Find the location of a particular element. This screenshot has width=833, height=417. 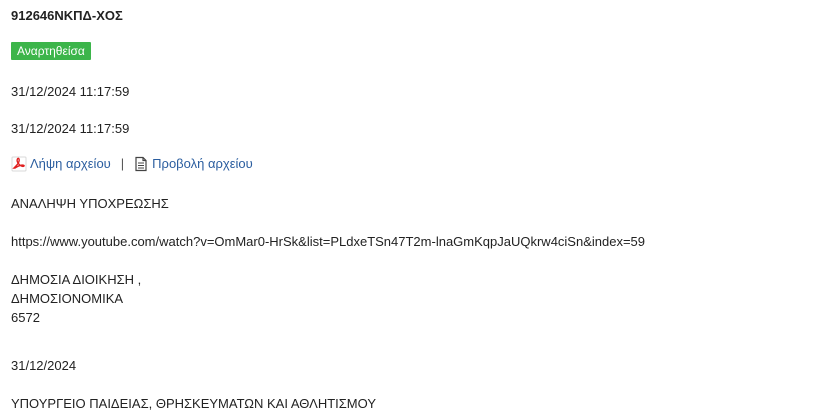

decision-type: ΑΝΑΛΗΨΗ ΥΠΟΧΡΕΩΣΗΣ is located at coordinates (90, 203).